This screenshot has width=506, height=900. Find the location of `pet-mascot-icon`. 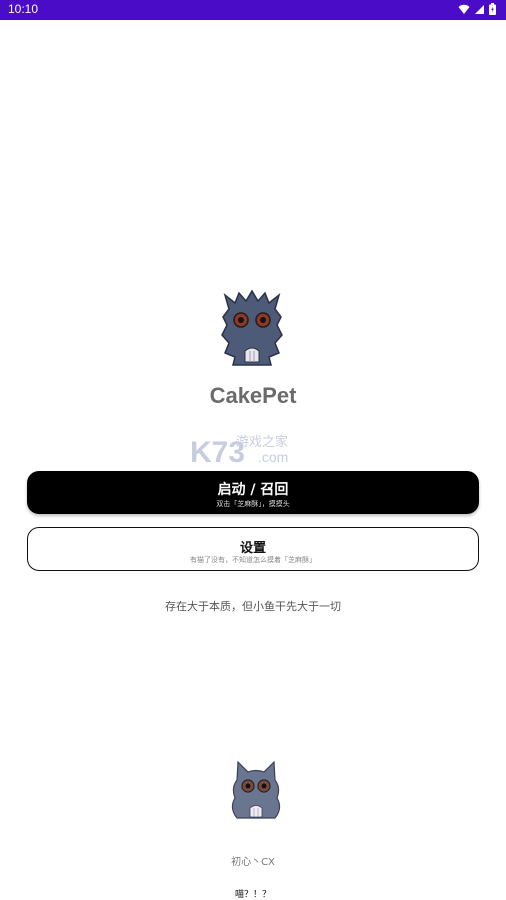

pet-mascot-icon is located at coordinates (252, 327).